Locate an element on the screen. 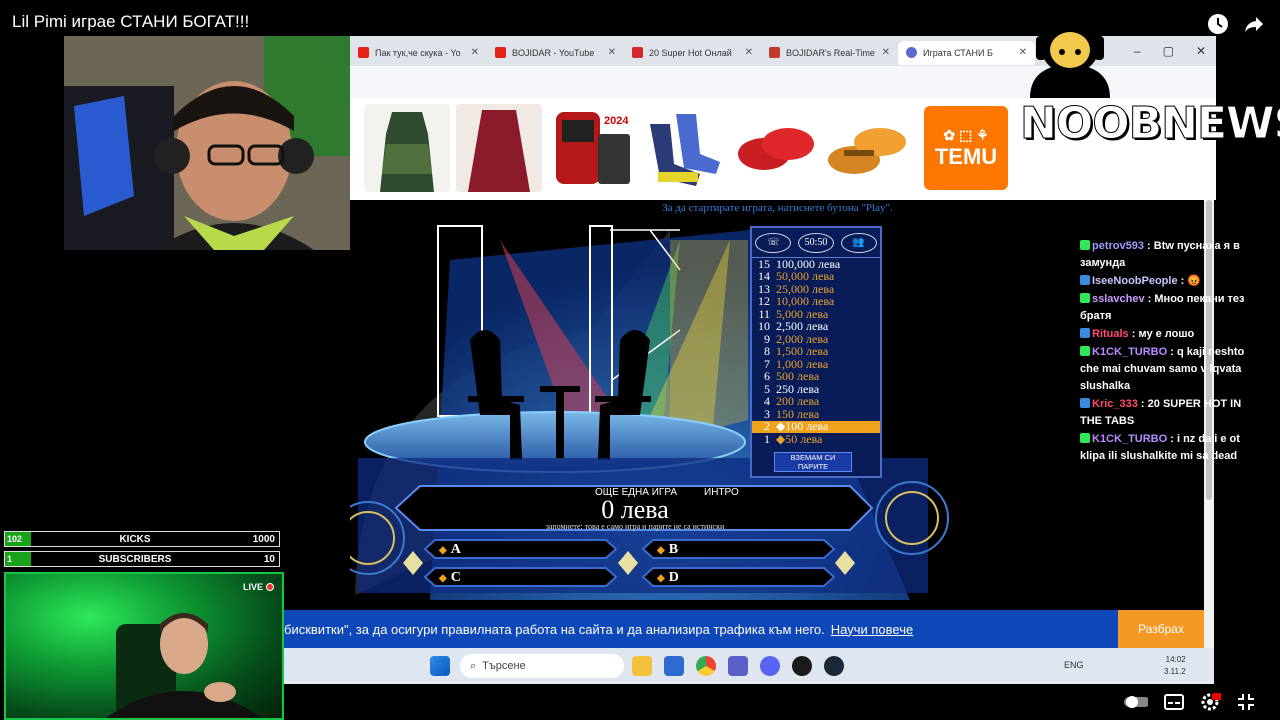  second-webcam: LIVE is located at coordinates (144, 646).